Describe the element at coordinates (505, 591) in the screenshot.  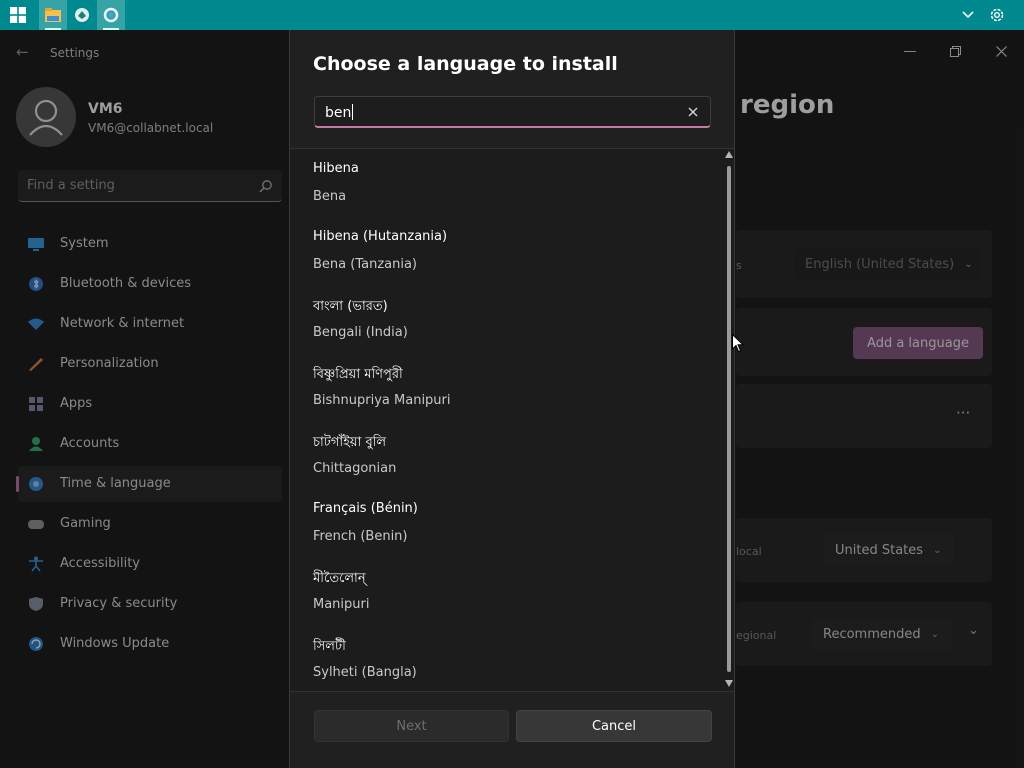
I see `list-item: মীতৈলোন্ Manipuri` at that location.